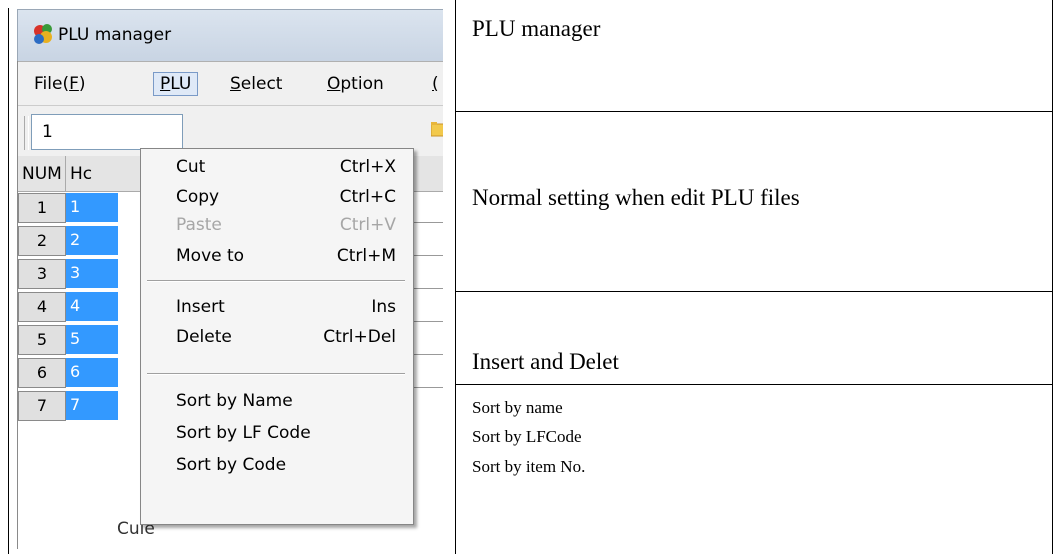 The width and height of the screenshot is (1053, 554). I want to click on table-border-middle, so click(455, 277).